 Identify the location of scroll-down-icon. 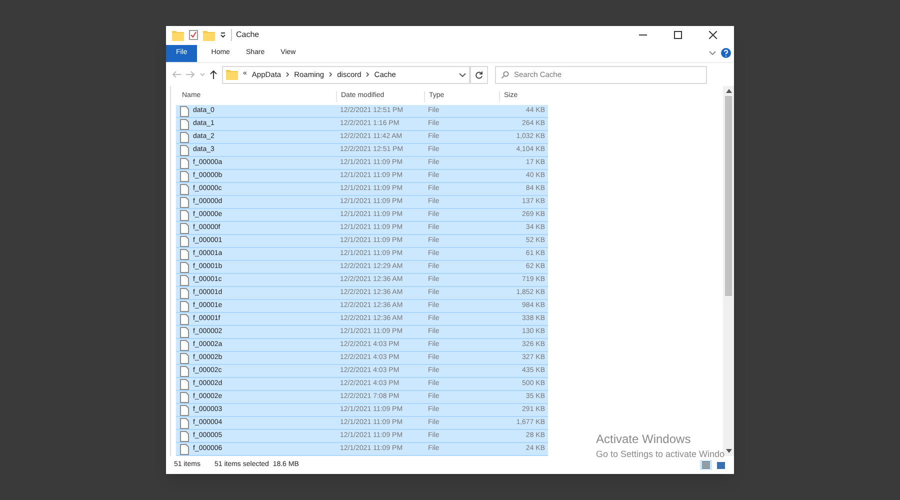
(729, 451).